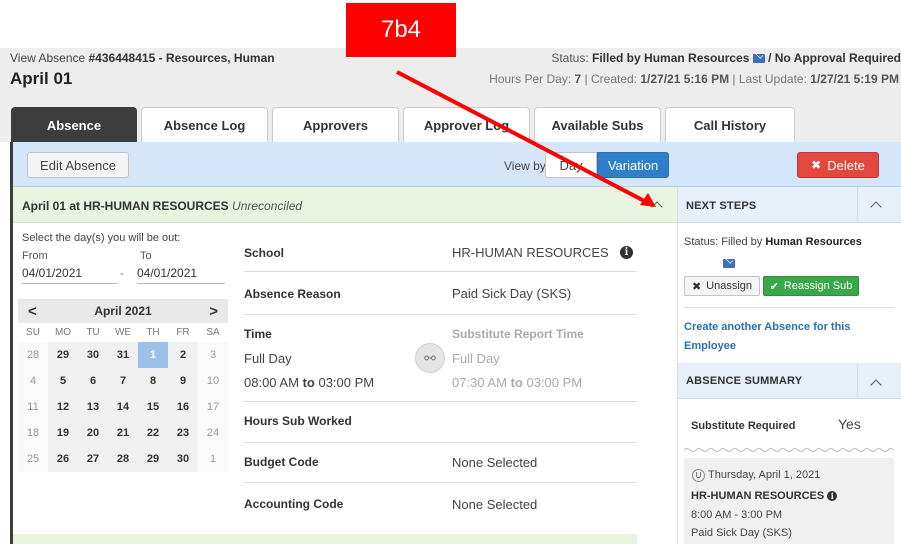 The image size is (901, 544). What do you see at coordinates (123, 355) in the screenshot?
I see `calendar-day: 31` at bounding box center [123, 355].